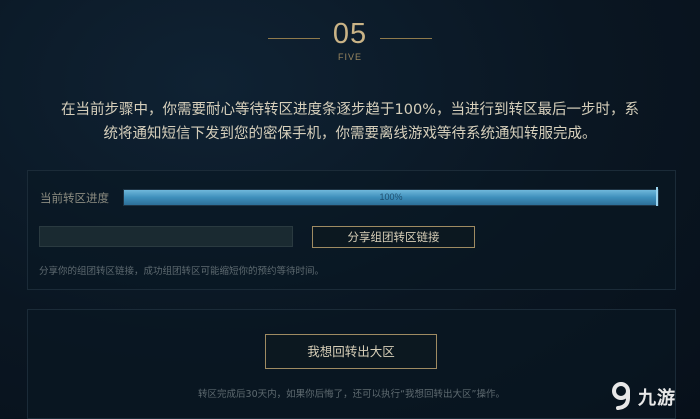 This screenshot has height=419, width=700. I want to click on step-divider-left, so click(294, 38).